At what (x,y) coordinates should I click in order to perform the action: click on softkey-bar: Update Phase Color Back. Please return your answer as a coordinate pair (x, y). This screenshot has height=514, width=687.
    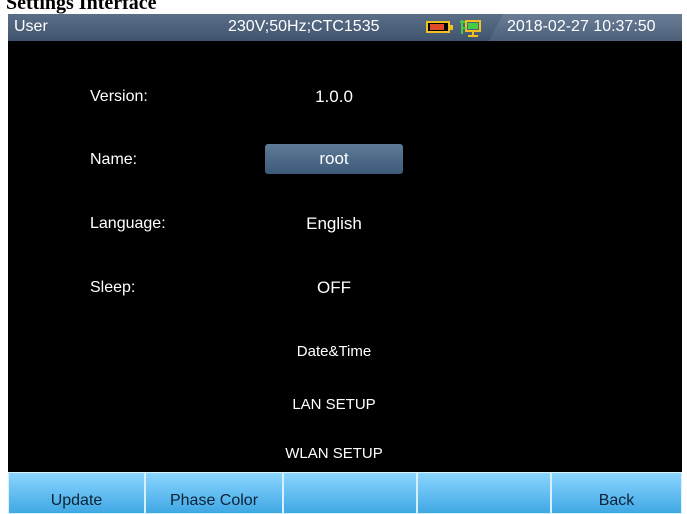
    Looking at the image, I should click on (345, 493).